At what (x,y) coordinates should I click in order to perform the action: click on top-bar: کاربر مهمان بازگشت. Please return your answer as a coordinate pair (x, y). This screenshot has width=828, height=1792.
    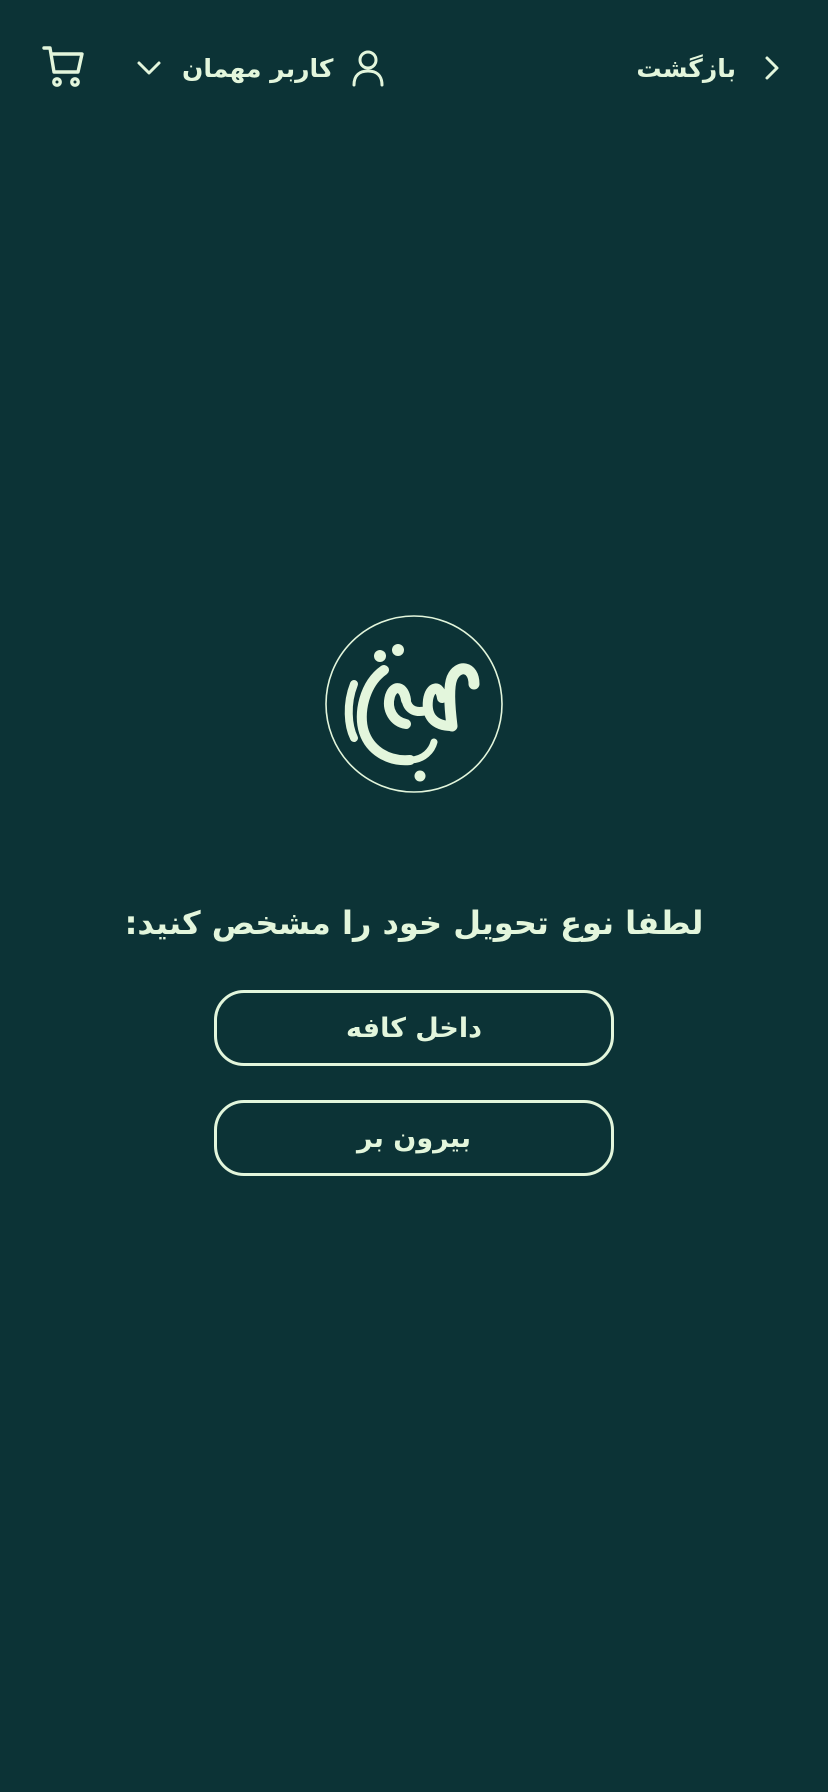
    Looking at the image, I should click on (414, 68).